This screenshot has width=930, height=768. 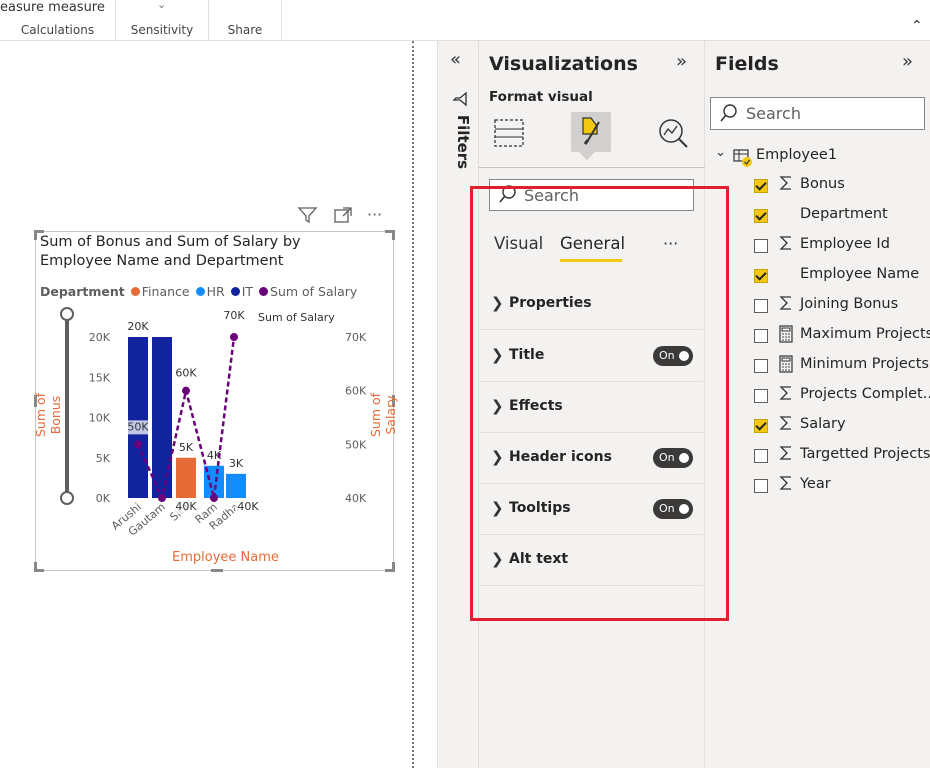 What do you see at coordinates (817, 113) in the screenshot?
I see `fields-search-input: Search` at bounding box center [817, 113].